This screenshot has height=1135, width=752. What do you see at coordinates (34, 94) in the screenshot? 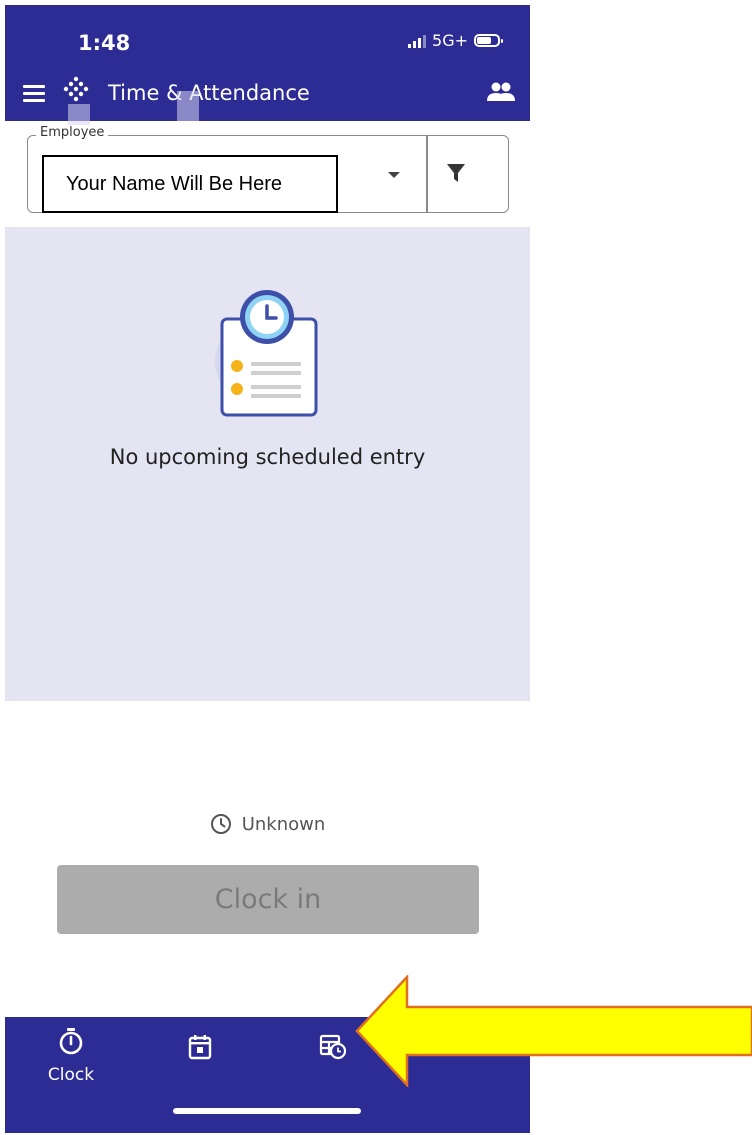
I see `menu-icon` at bounding box center [34, 94].